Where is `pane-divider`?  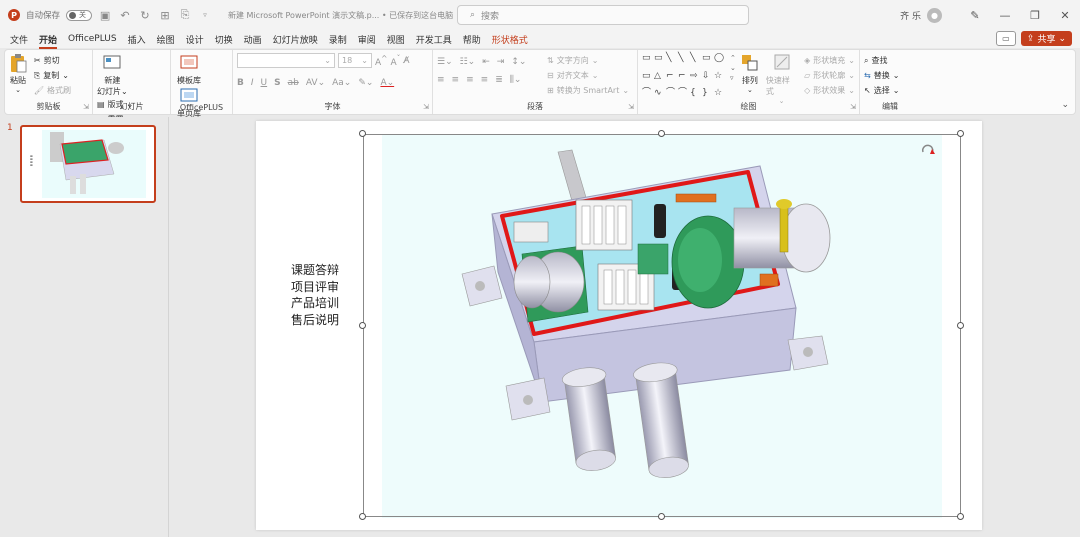 pane-divider is located at coordinates (168, 327).